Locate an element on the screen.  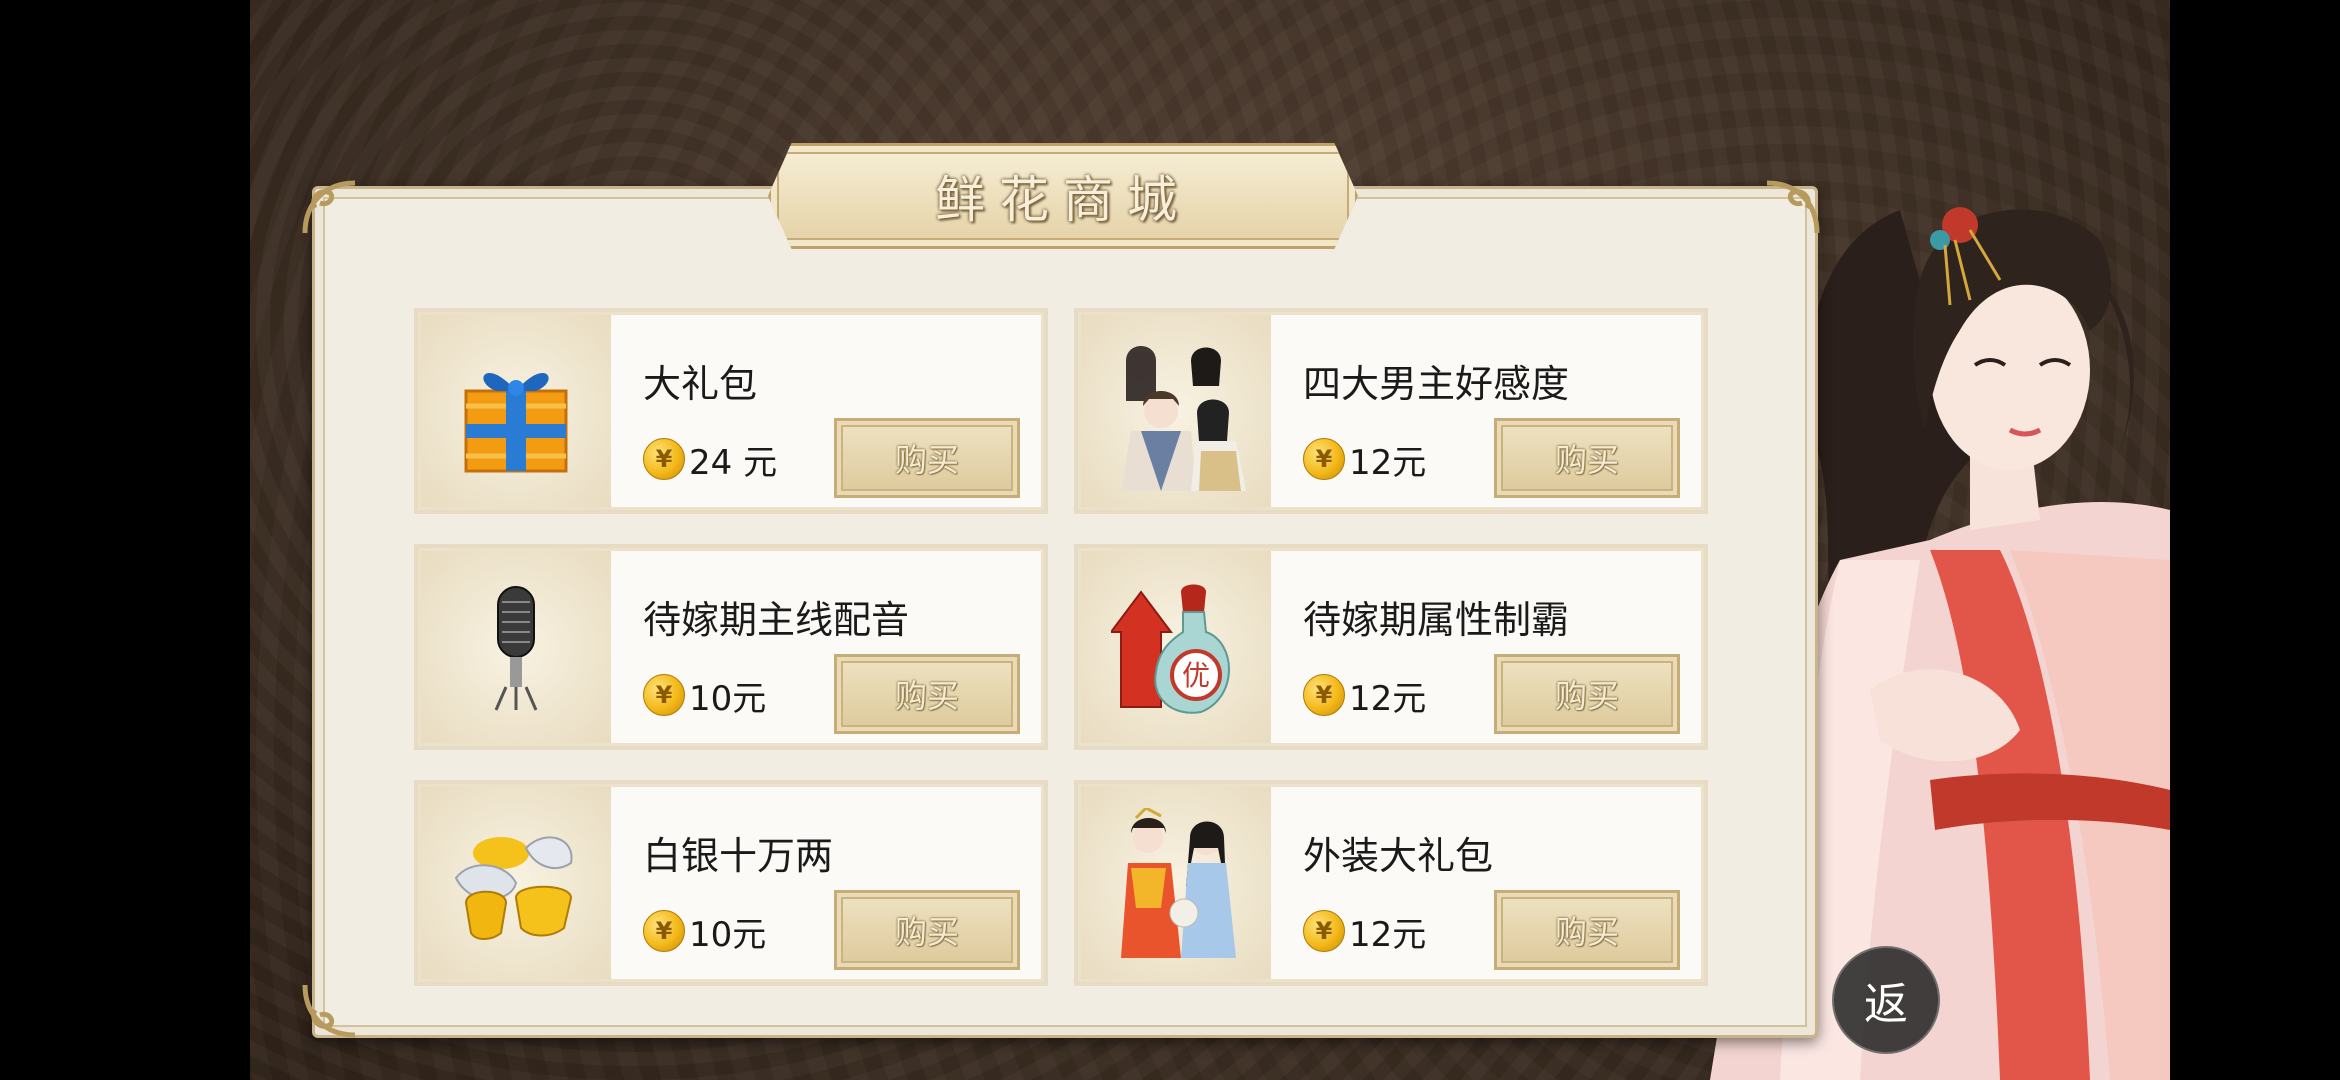
shop-title-plate: 鲜花商城 is located at coordinates (1063, 196).